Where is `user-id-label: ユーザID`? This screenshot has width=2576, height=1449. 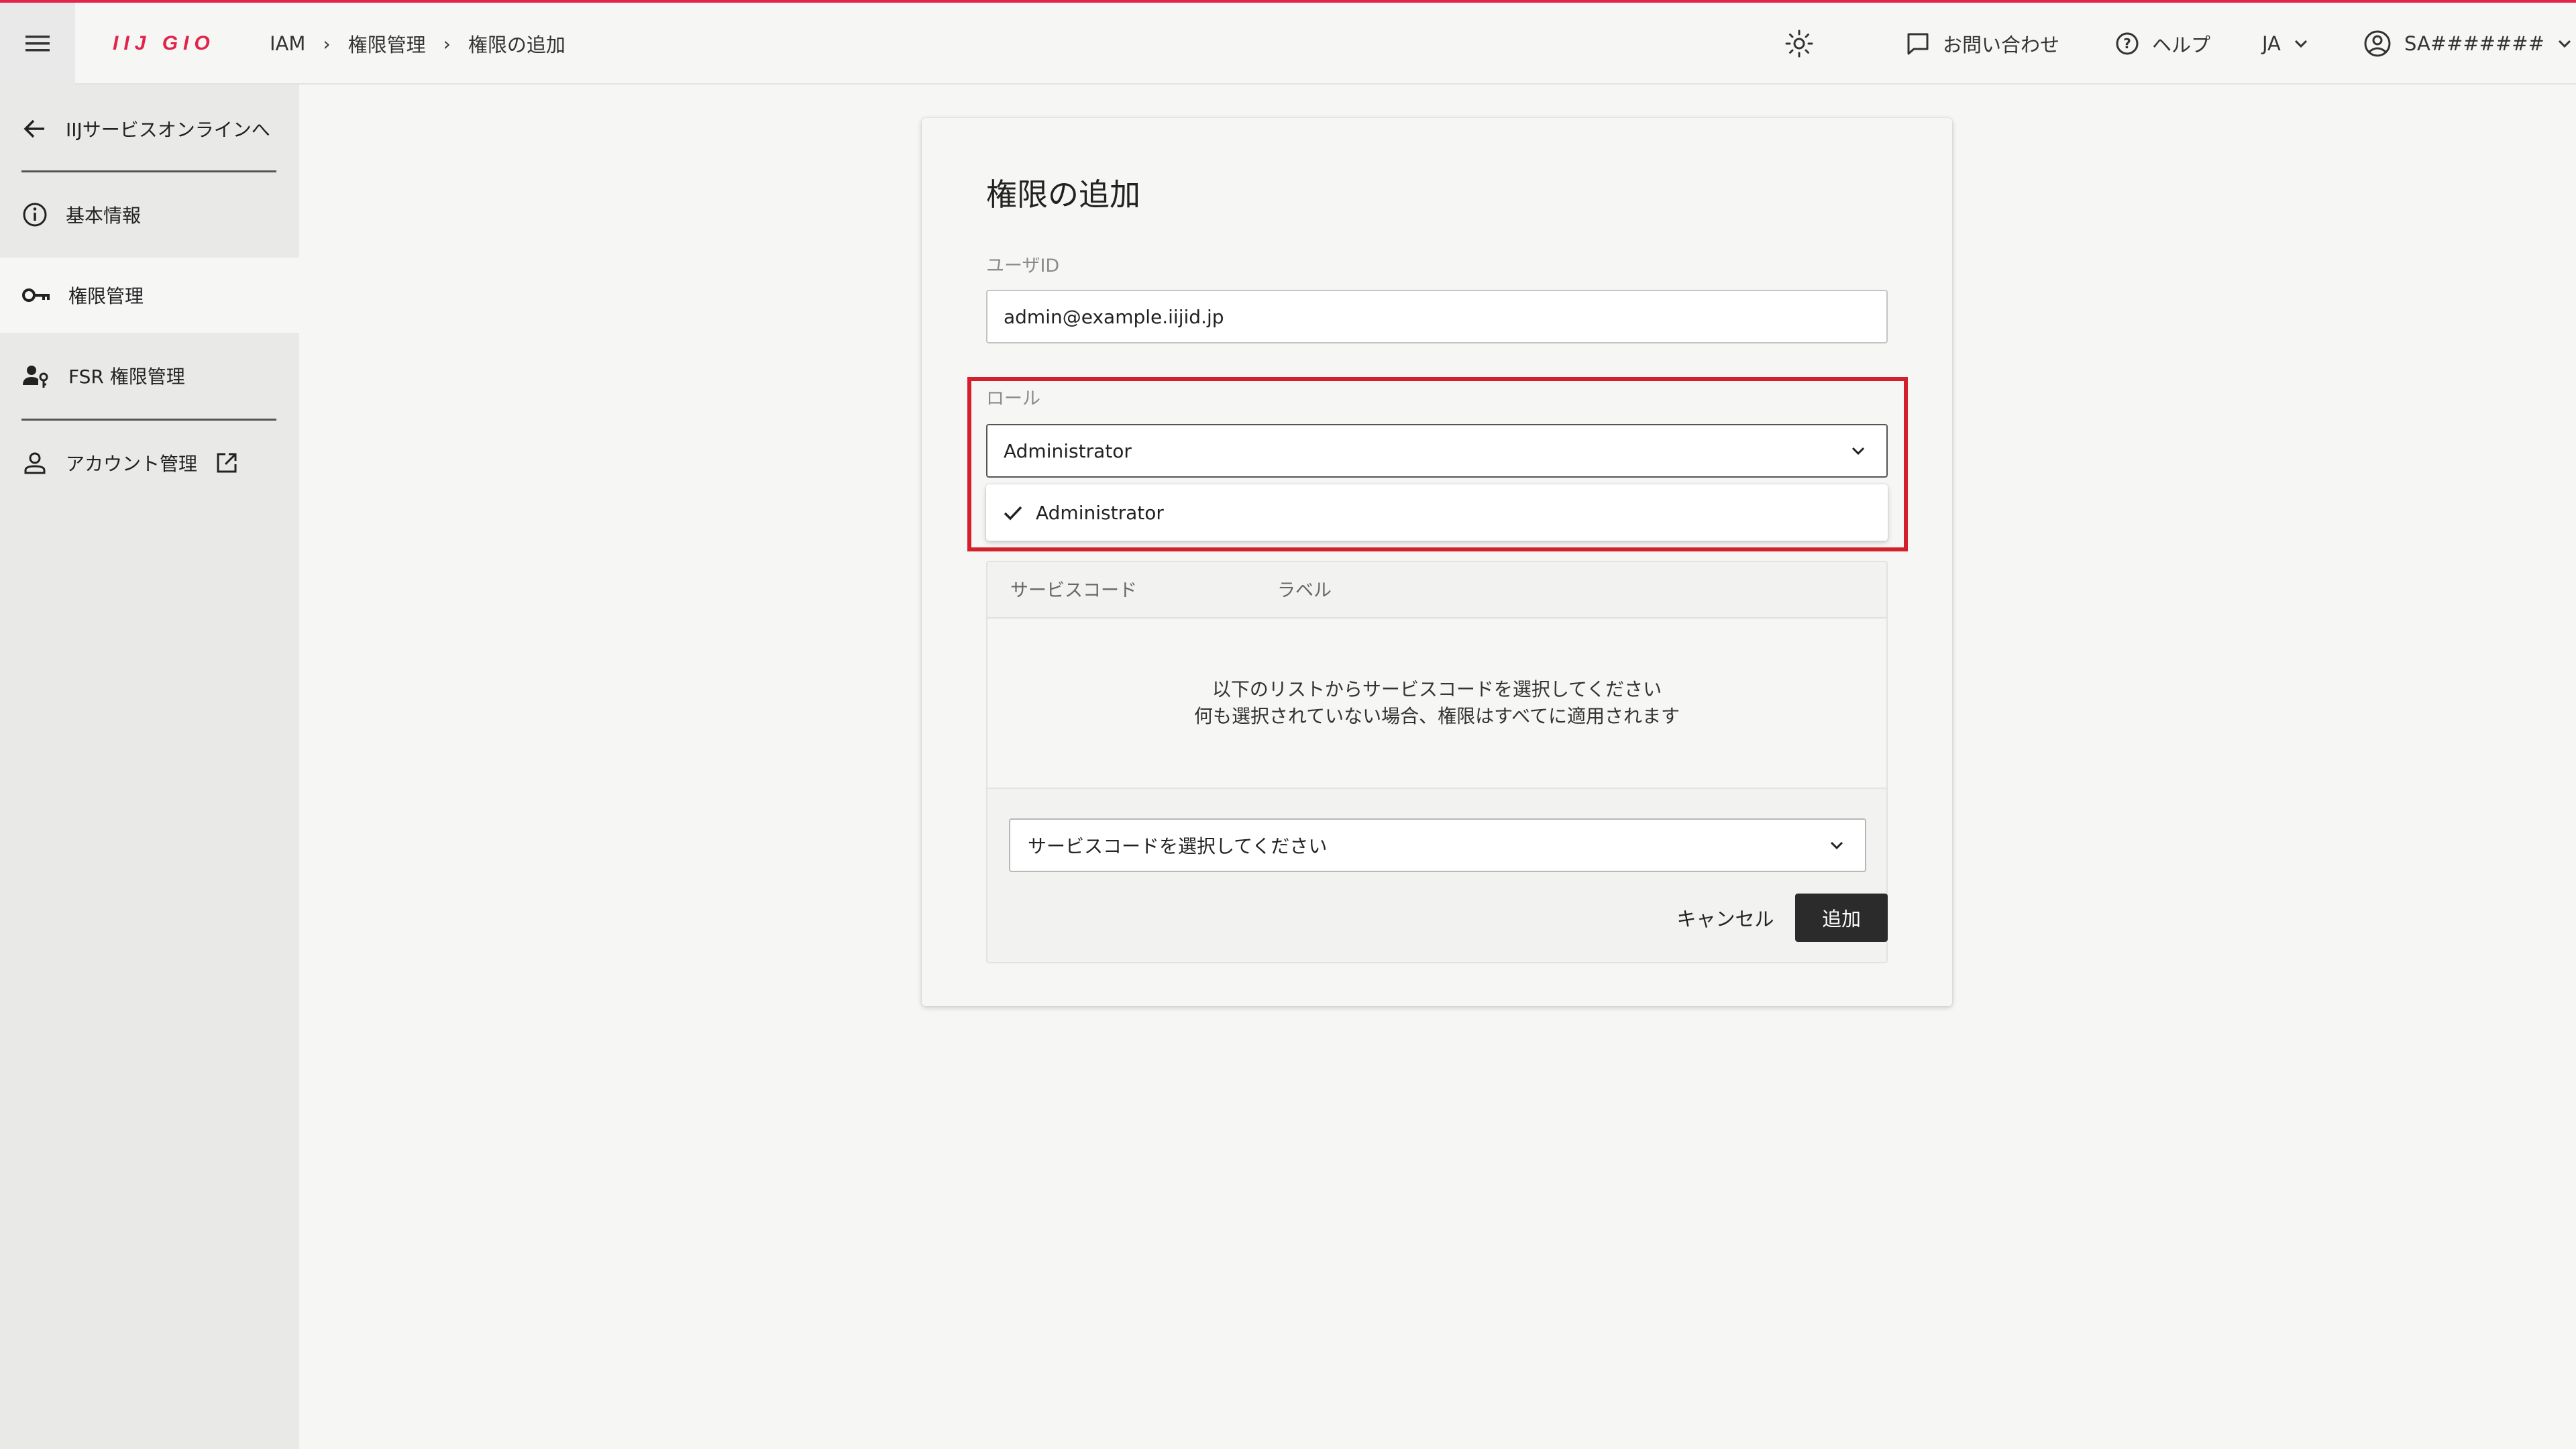
user-id-label: ユーザID is located at coordinates (1023, 266).